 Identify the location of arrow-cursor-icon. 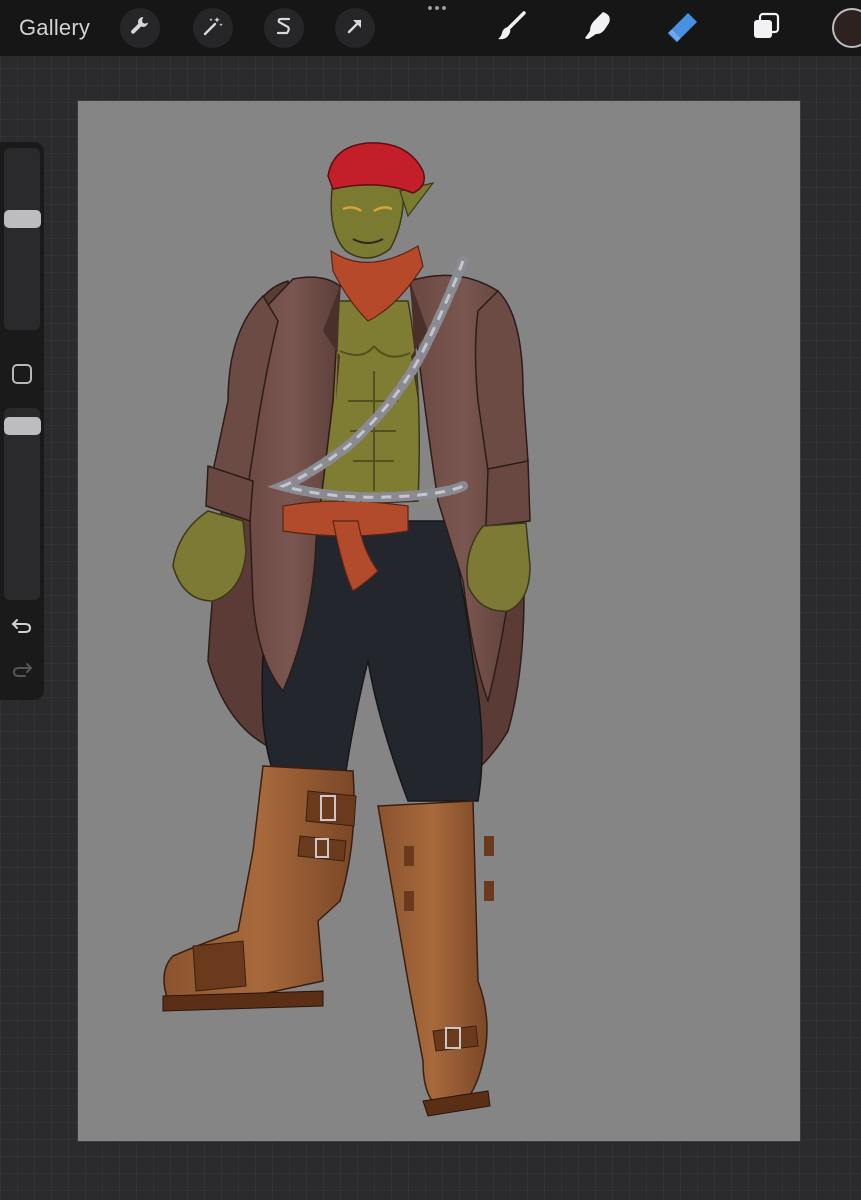
(355, 28).